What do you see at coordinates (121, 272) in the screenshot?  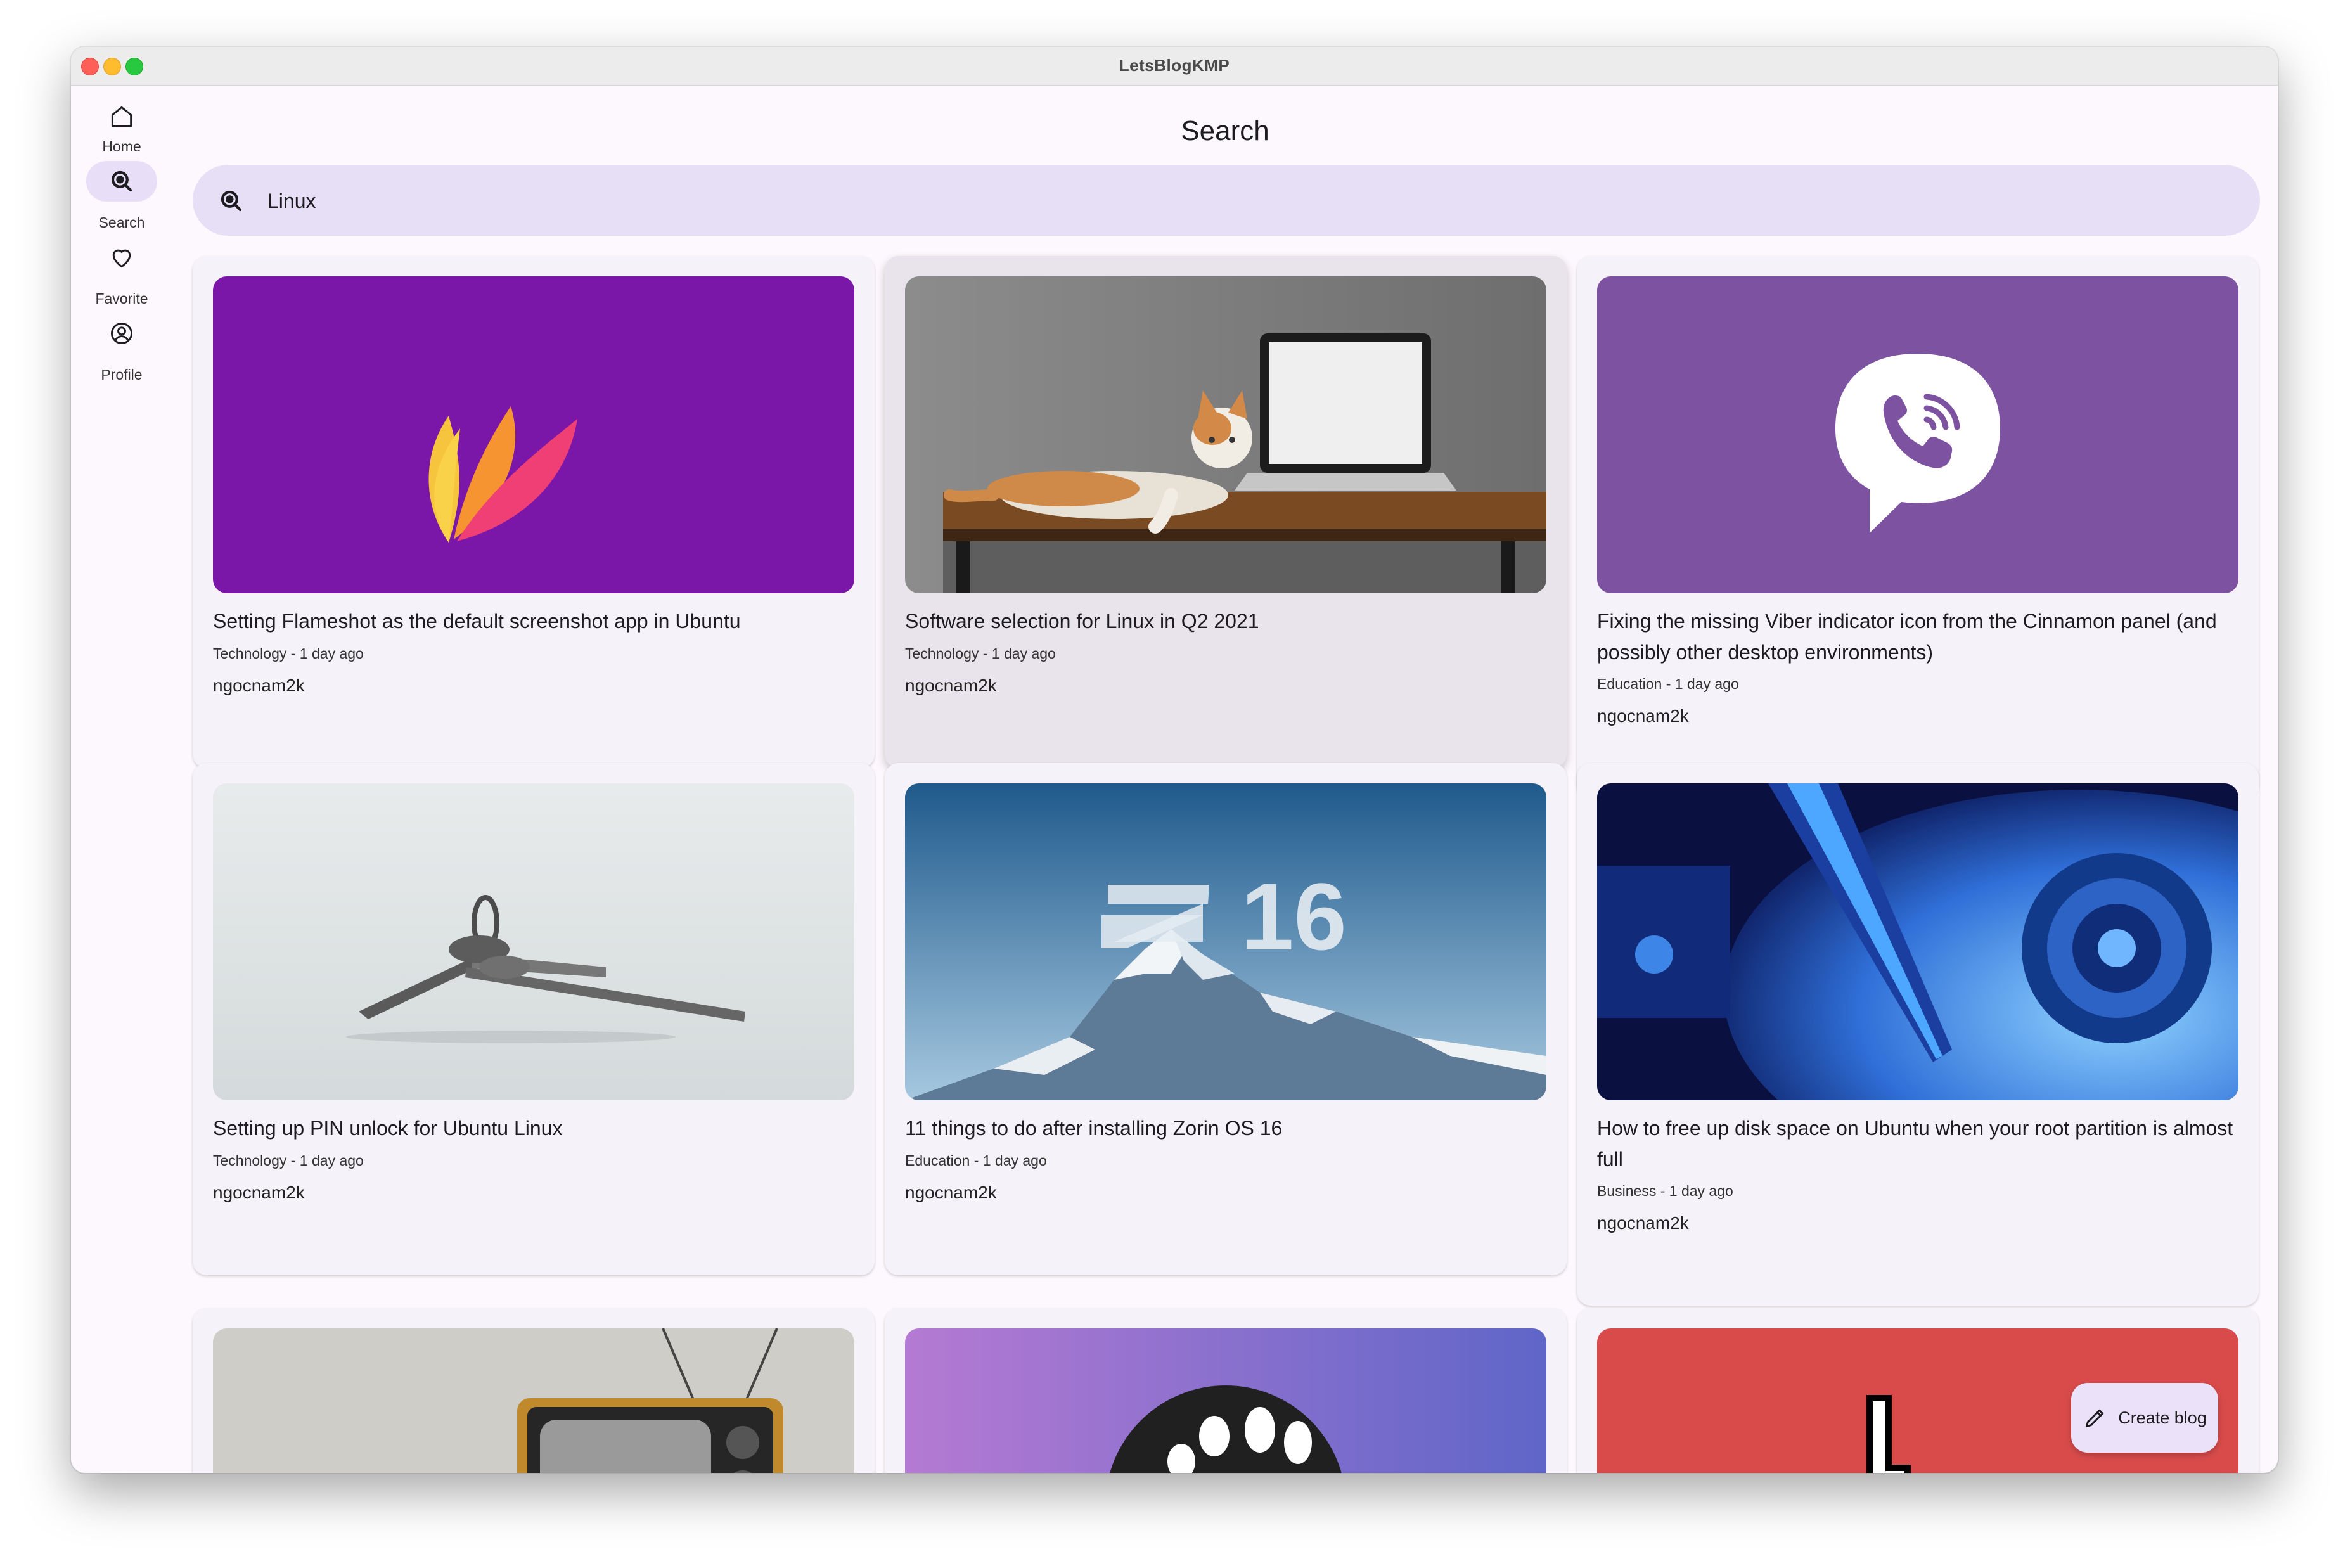 I see `nav-item-favorite: Favorite` at bounding box center [121, 272].